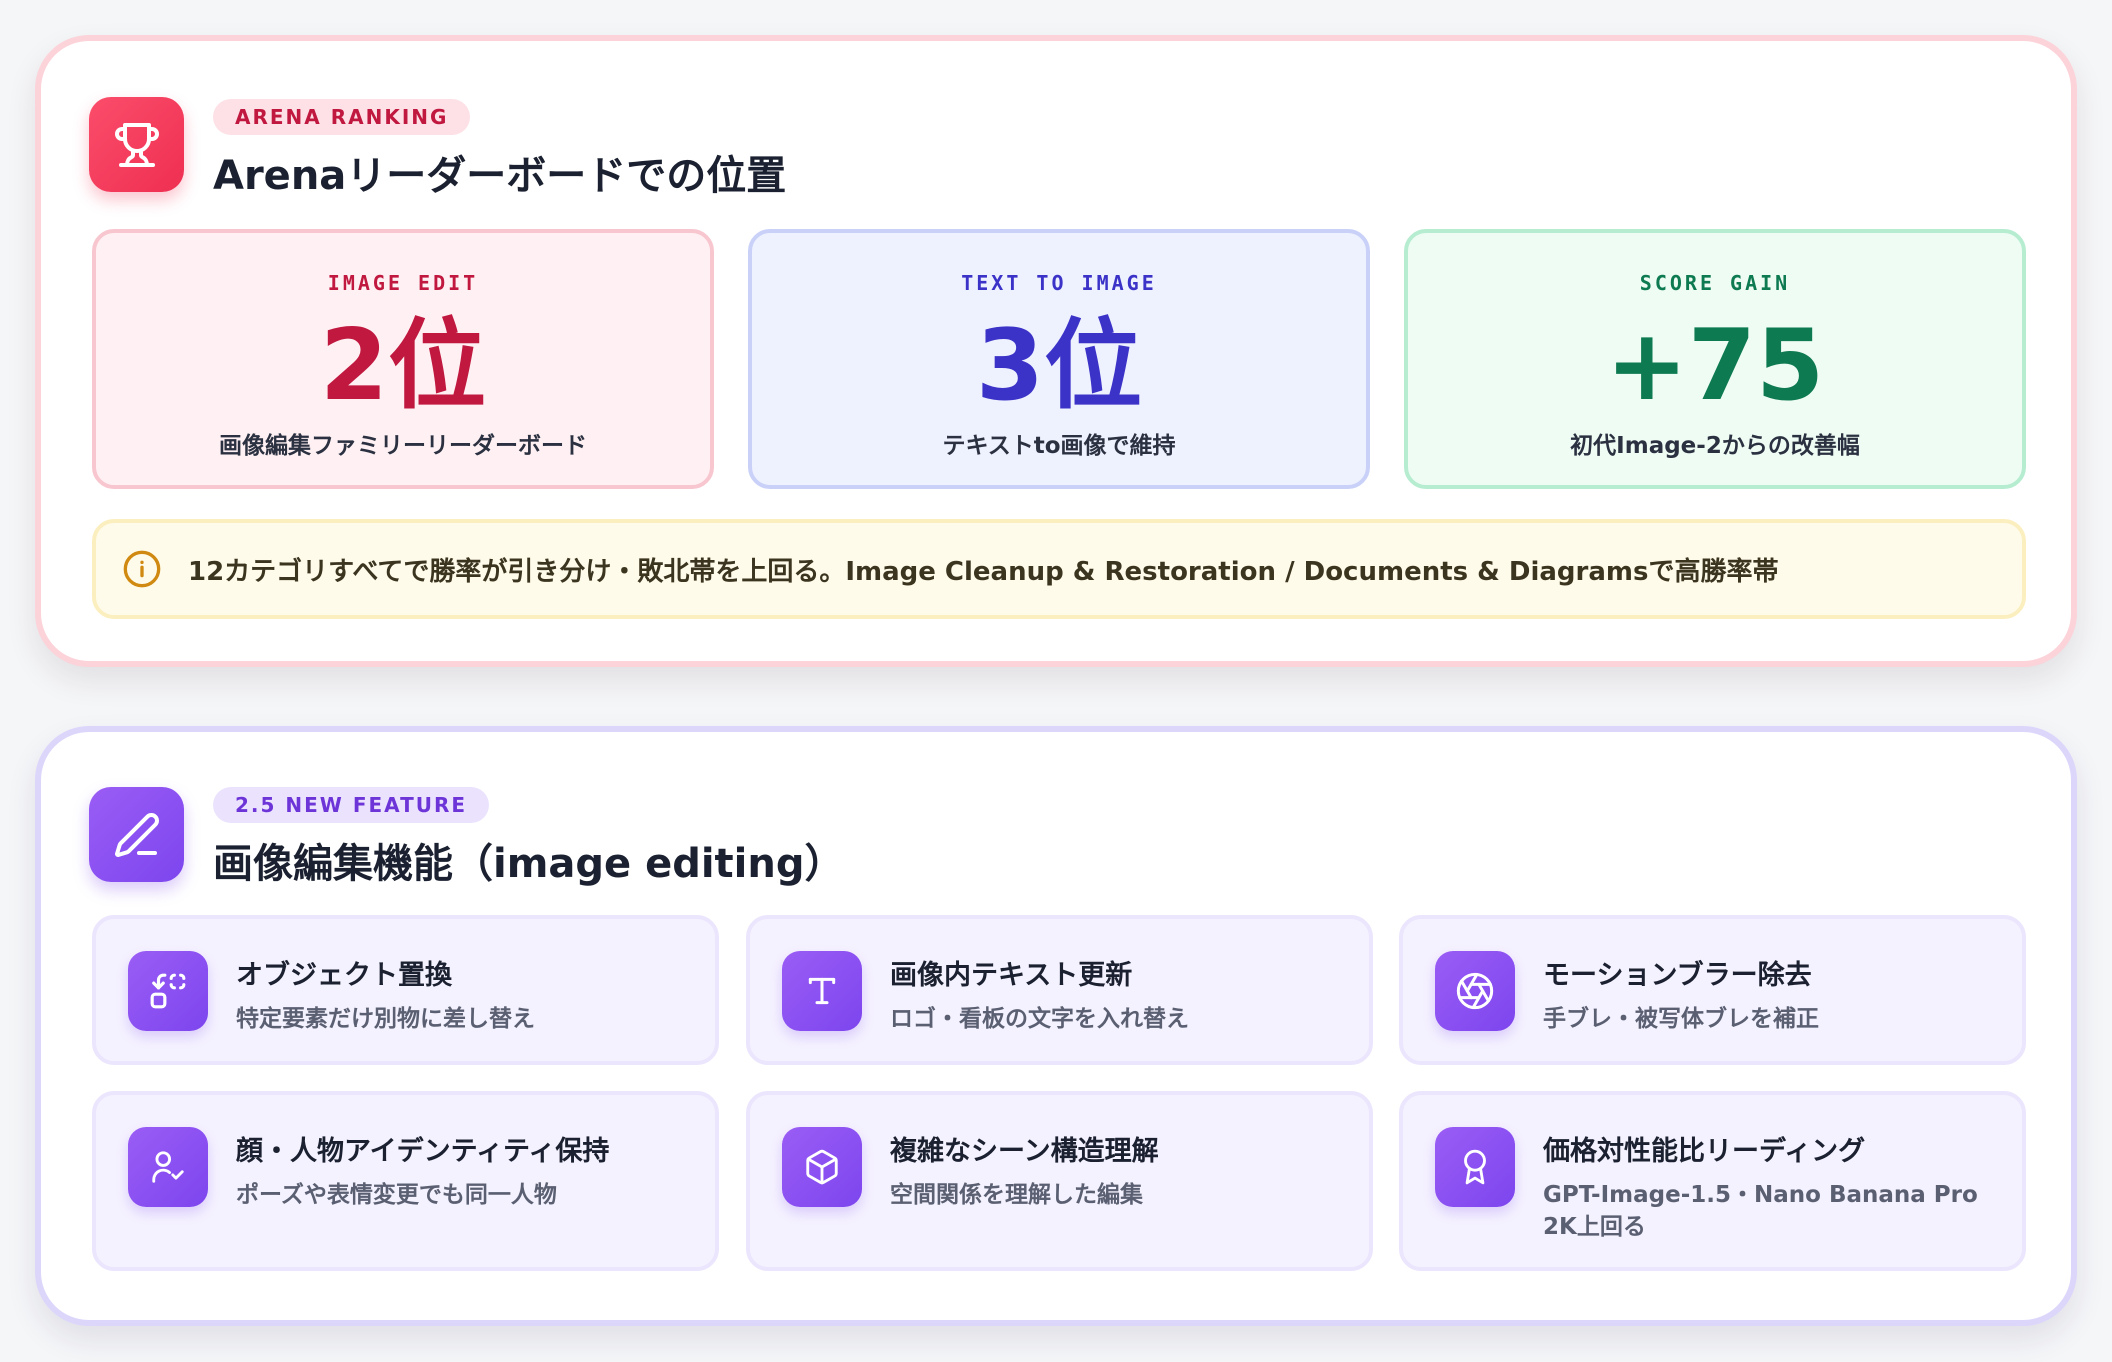 The height and width of the screenshot is (1362, 2112). Describe the element at coordinates (403, 283) in the screenshot. I see `stat-label: IMAGE EDIT` at that location.